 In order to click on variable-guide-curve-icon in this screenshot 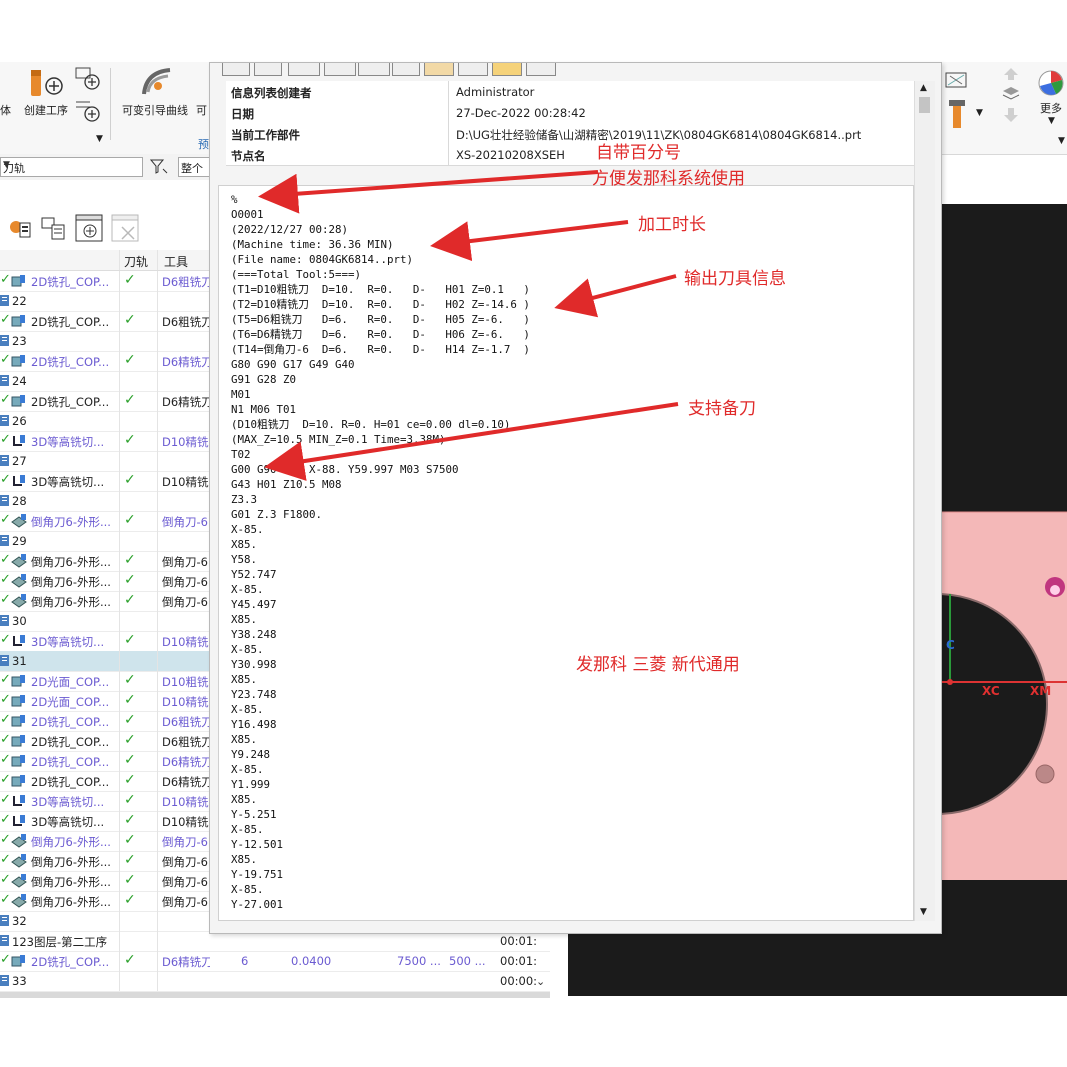, I will do `click(157, 82)`.